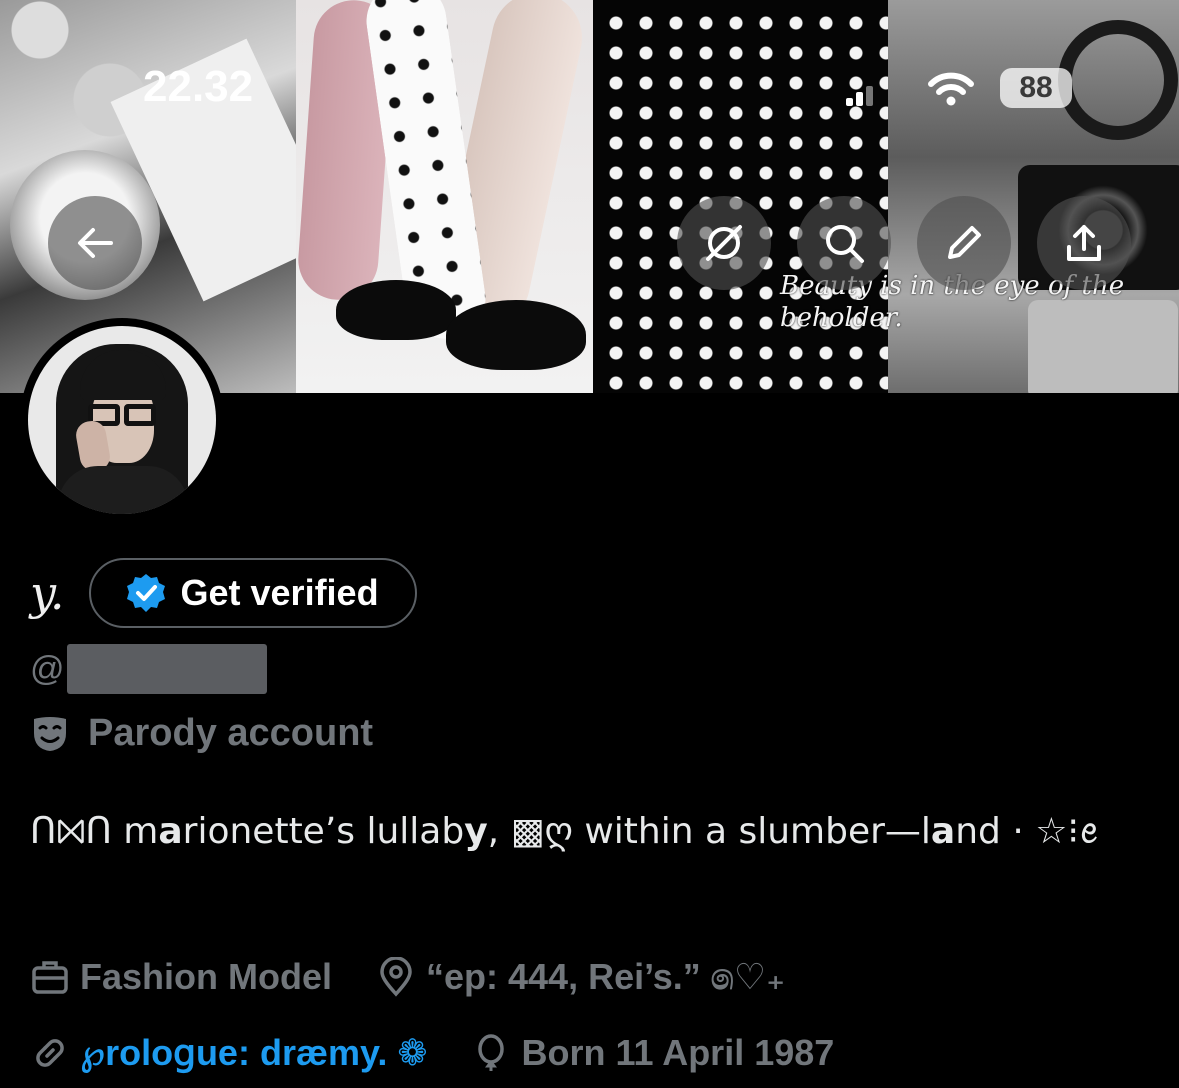 The width and height of the screenshot is (1179, 1088). Describe the element at coordinates (145, 593) in the screenshot. I see `verified-badge-icon` at that location.